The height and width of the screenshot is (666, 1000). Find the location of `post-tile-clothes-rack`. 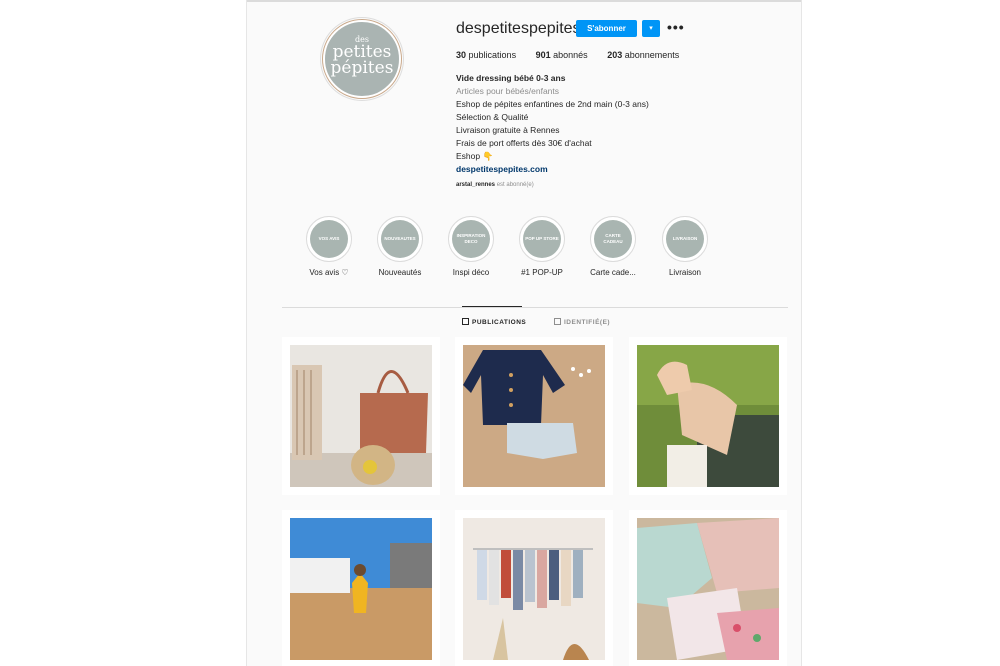

post-tile-clothes-rack is located at coordinates (534, 588).